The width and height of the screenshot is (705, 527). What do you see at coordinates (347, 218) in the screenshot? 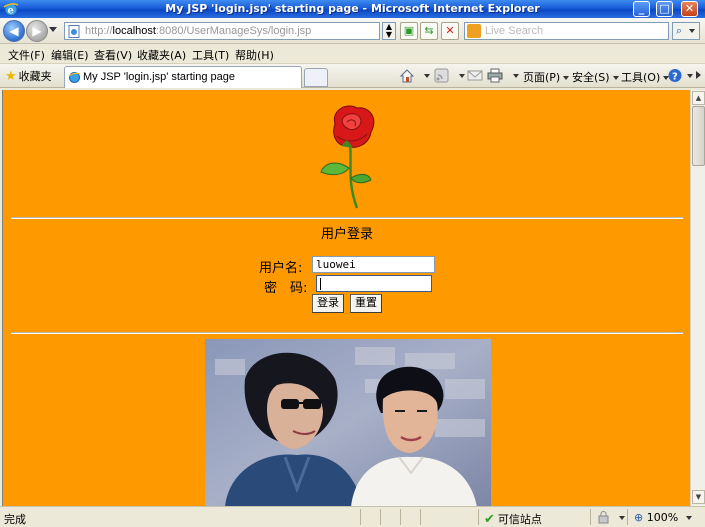
I see `divider-top` at bounding box center [347, 218].